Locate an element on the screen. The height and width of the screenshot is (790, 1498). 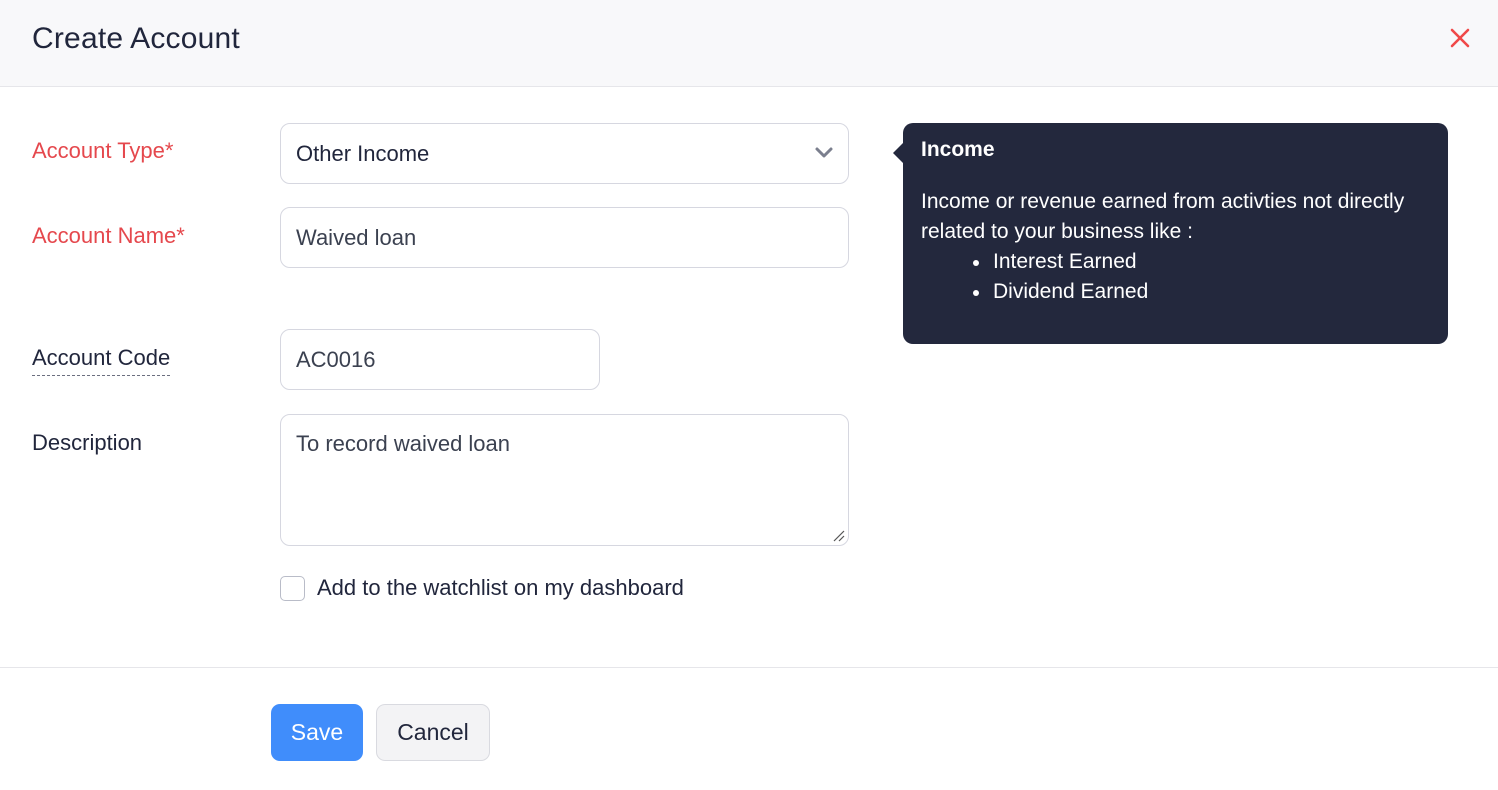
cancel-button: Cancel is located at coordinates (433, 732).